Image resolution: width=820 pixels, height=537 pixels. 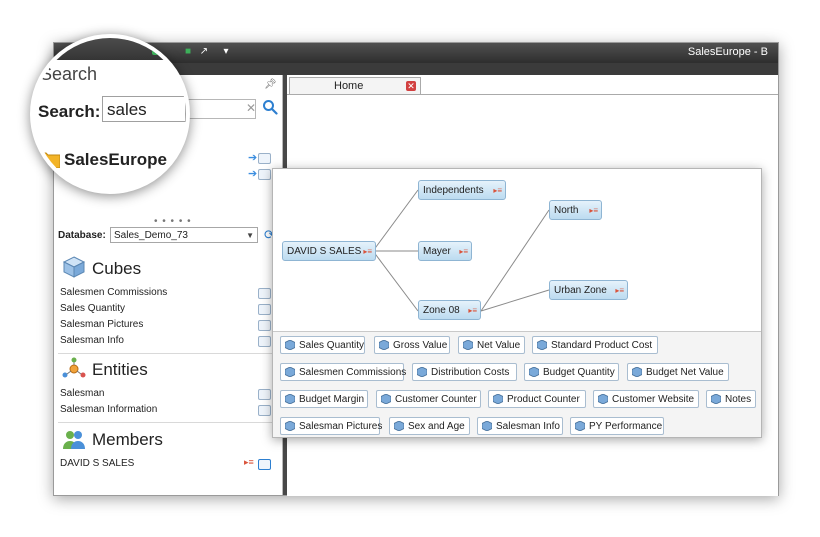 I want to click on database-row: Database: Sales_Demo_73 ▼ ⟳, so click(x=169, y=237).